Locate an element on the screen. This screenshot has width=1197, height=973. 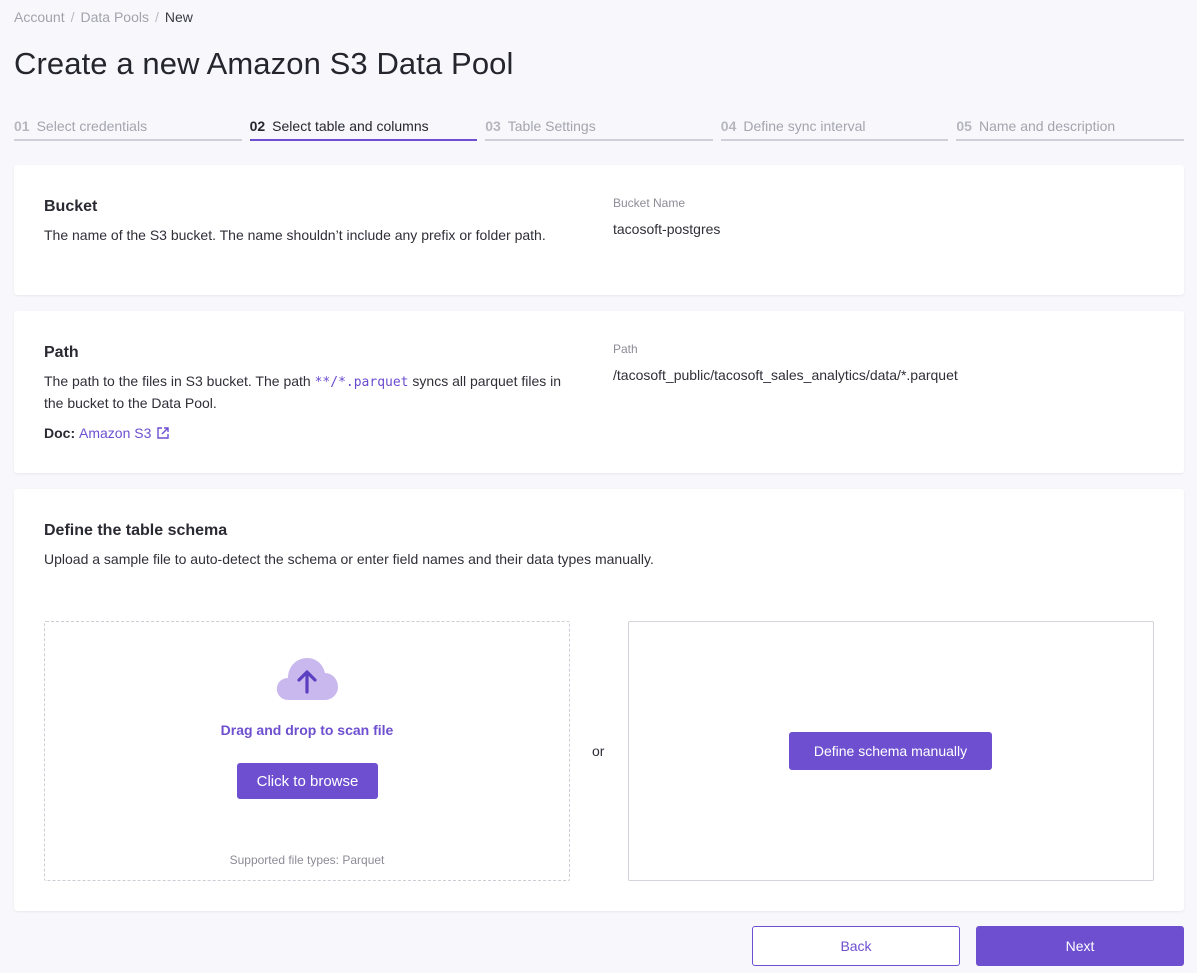
next-button: Next is located at coordinates (1080, 946).